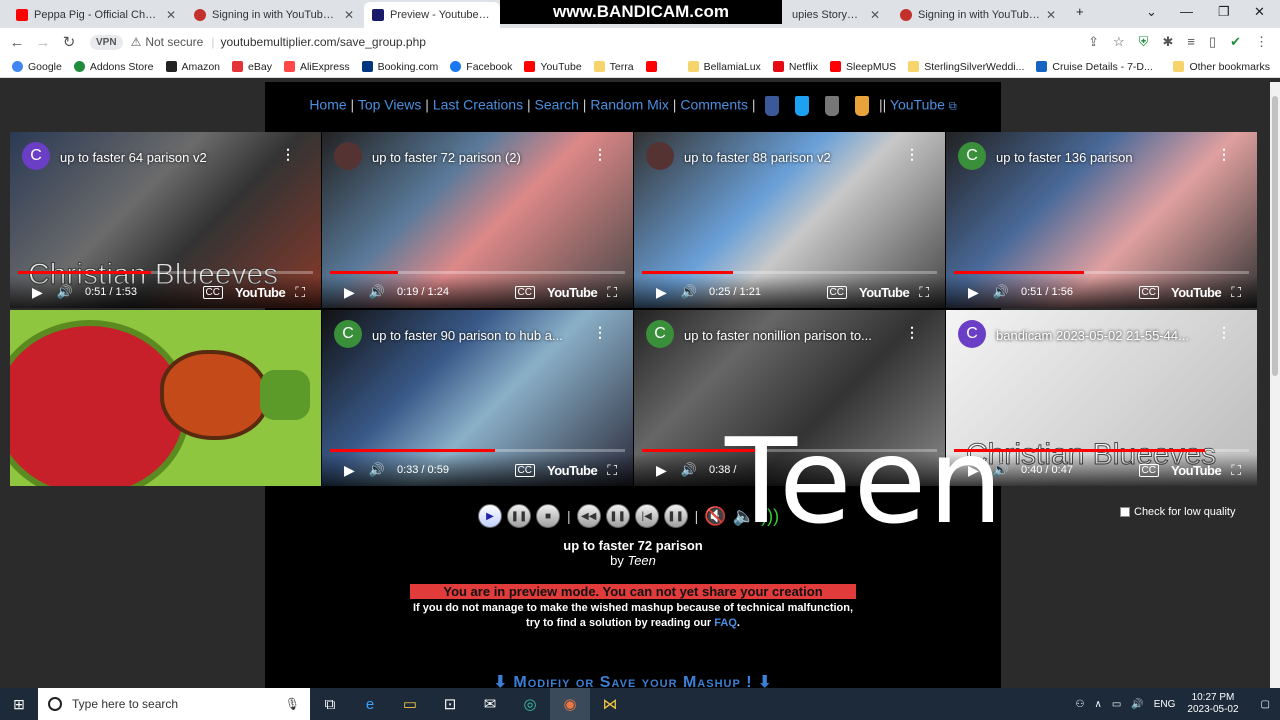 This screenshot has width=1280, height=720. What do you see at coordinates (519, 516) in the screenshot?
I see `pause-all-button: ❚❚` at bounding box center [519, 516].